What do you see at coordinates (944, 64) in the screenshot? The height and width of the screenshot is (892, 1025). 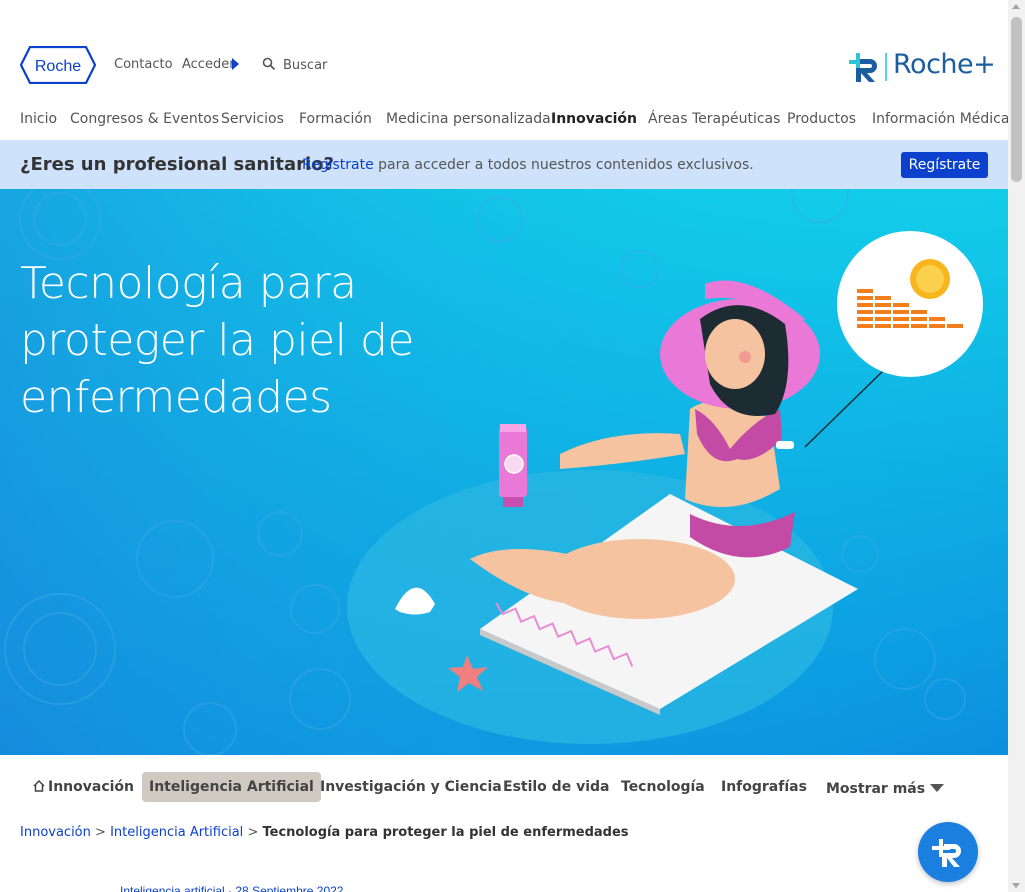 I see `rocheplus-label: Roche+` at bounding box center [944, 64].